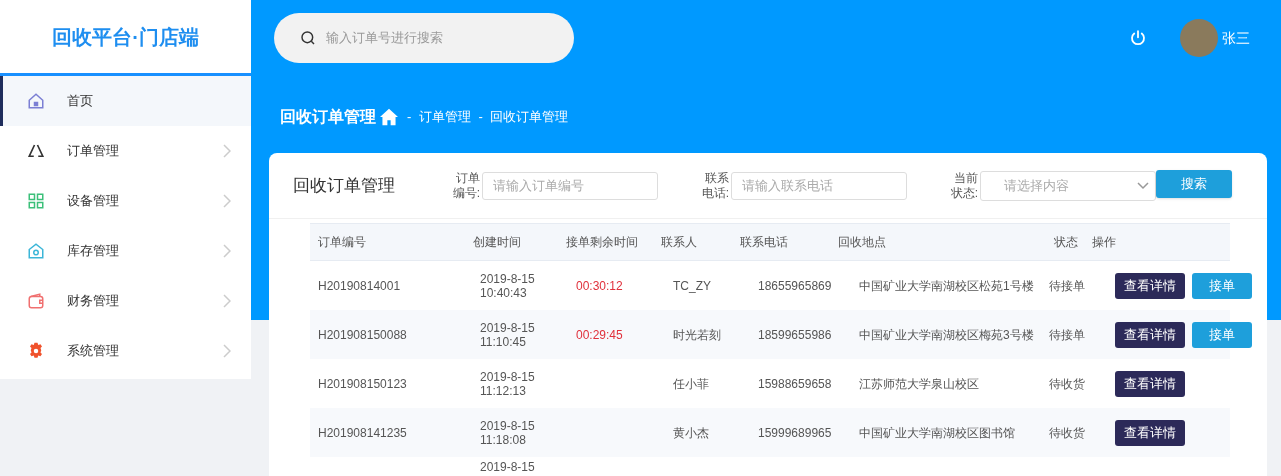 Image resolution: width=1281 pixels, height=476 pixels. I want to click on table-cell-text: H201908150123, so click(363, 384).